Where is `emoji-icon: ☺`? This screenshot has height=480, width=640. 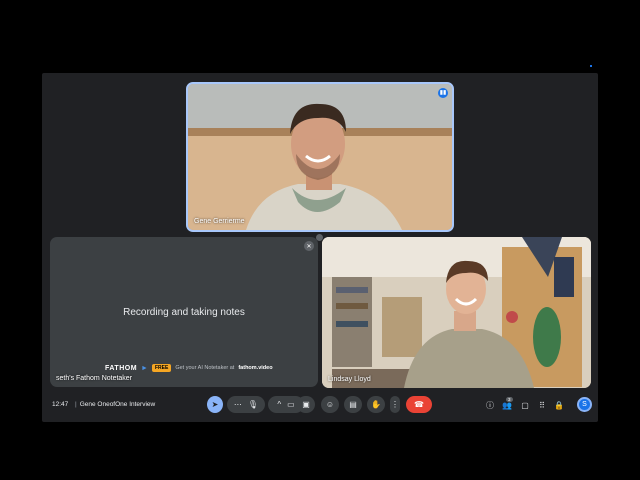 emoji-icon: ☺ is located at coordinates (330, 404).